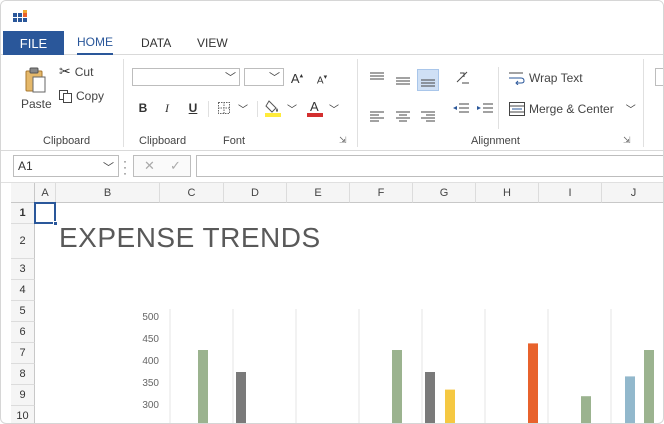 The image size is (664, 424). I want to click on orientation-icon, so click(463, 78).